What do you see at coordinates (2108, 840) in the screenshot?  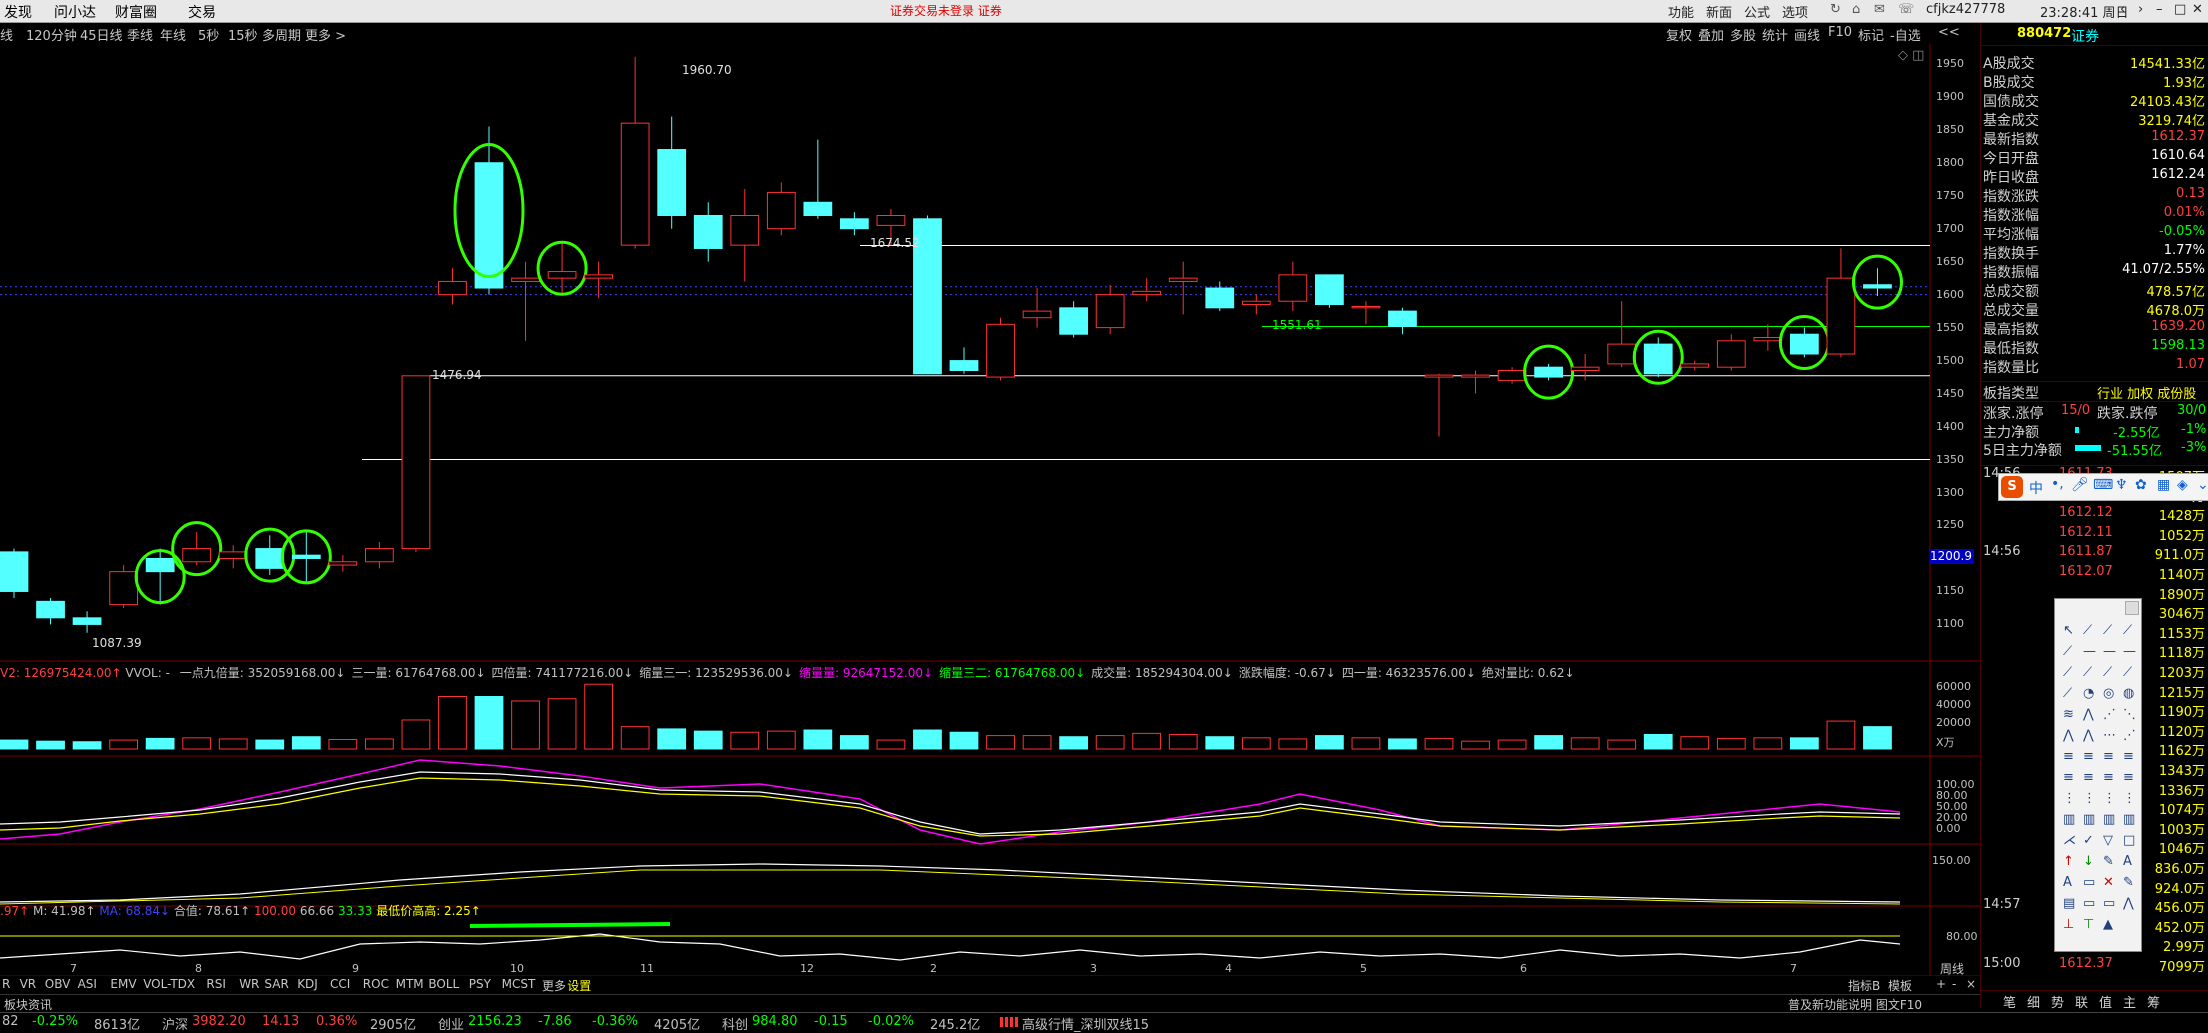 I see `drawing-tool-icon: ▽` at bounding box center [2108, 840].